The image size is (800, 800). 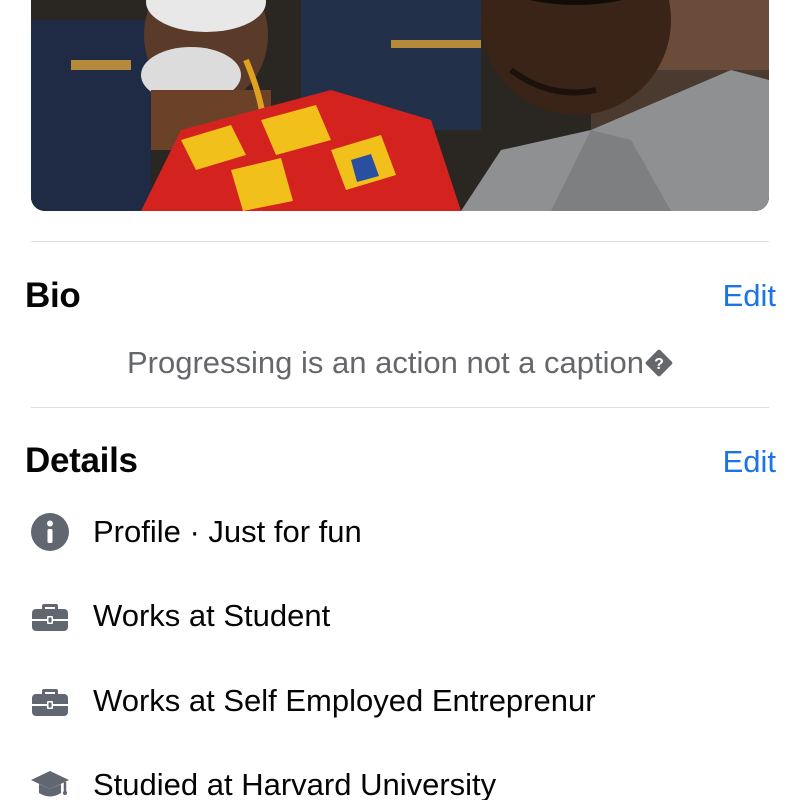 I want to click on detail-item-label: Studied at Harvard University, so click(x=295, y=783).